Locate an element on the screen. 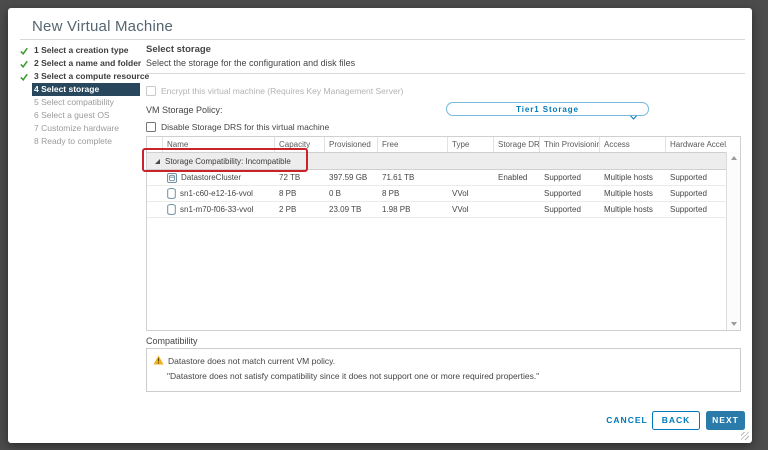 The image size is (768, 450). back-button: BACK is located at coordinates (676, 420).